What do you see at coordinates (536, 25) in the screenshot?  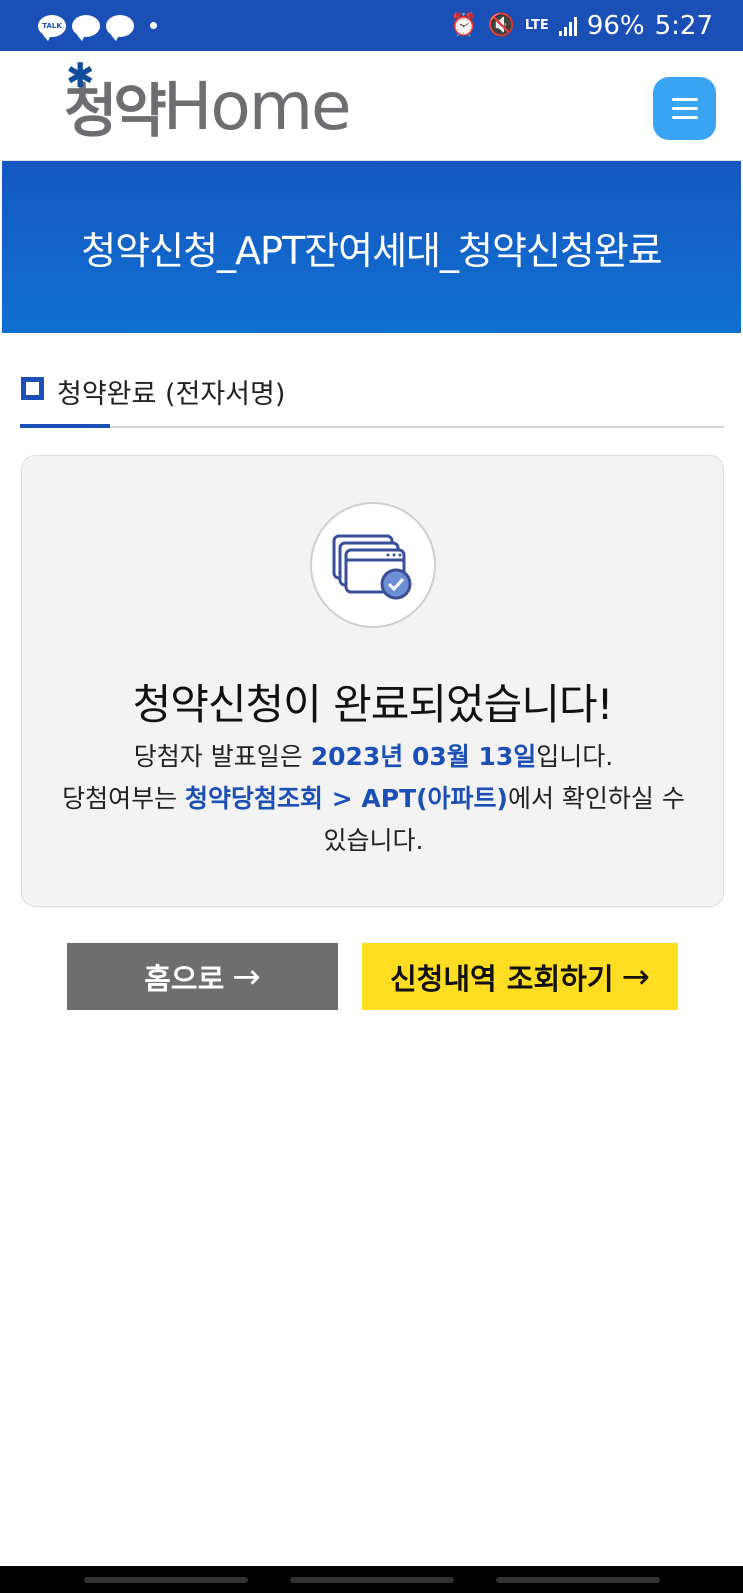 I see `network-type: LTE` at bounding box center [536, 25].